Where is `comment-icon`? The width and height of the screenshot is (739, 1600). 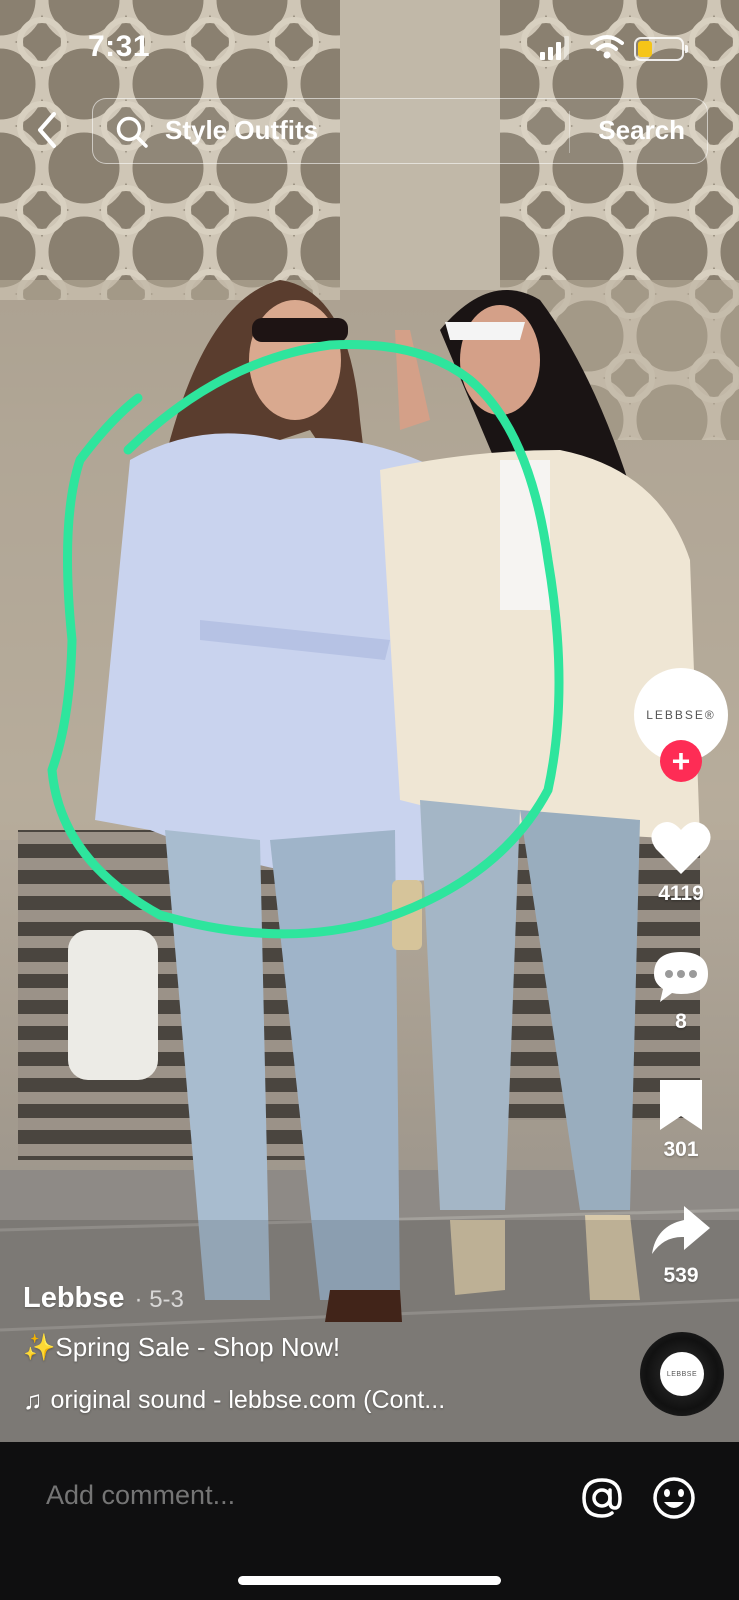 comment-icon is located at coordinates (681, 977).